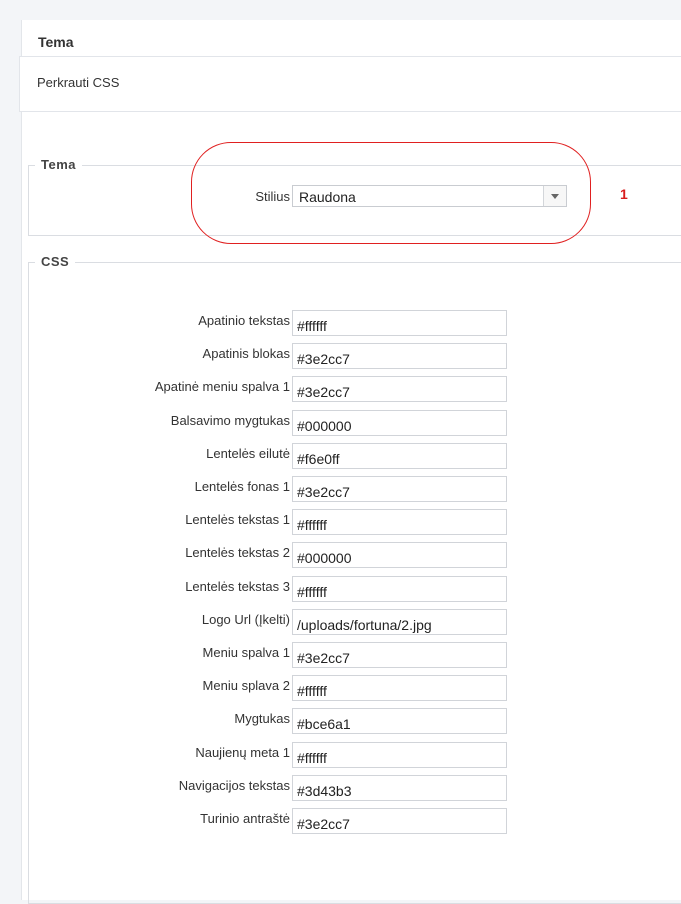 Image resolution: width=681 pixels, height=904 pixels. Describe the element at coordinates (391, 193) in the screenshot. I see `annotation-circle` at that location.